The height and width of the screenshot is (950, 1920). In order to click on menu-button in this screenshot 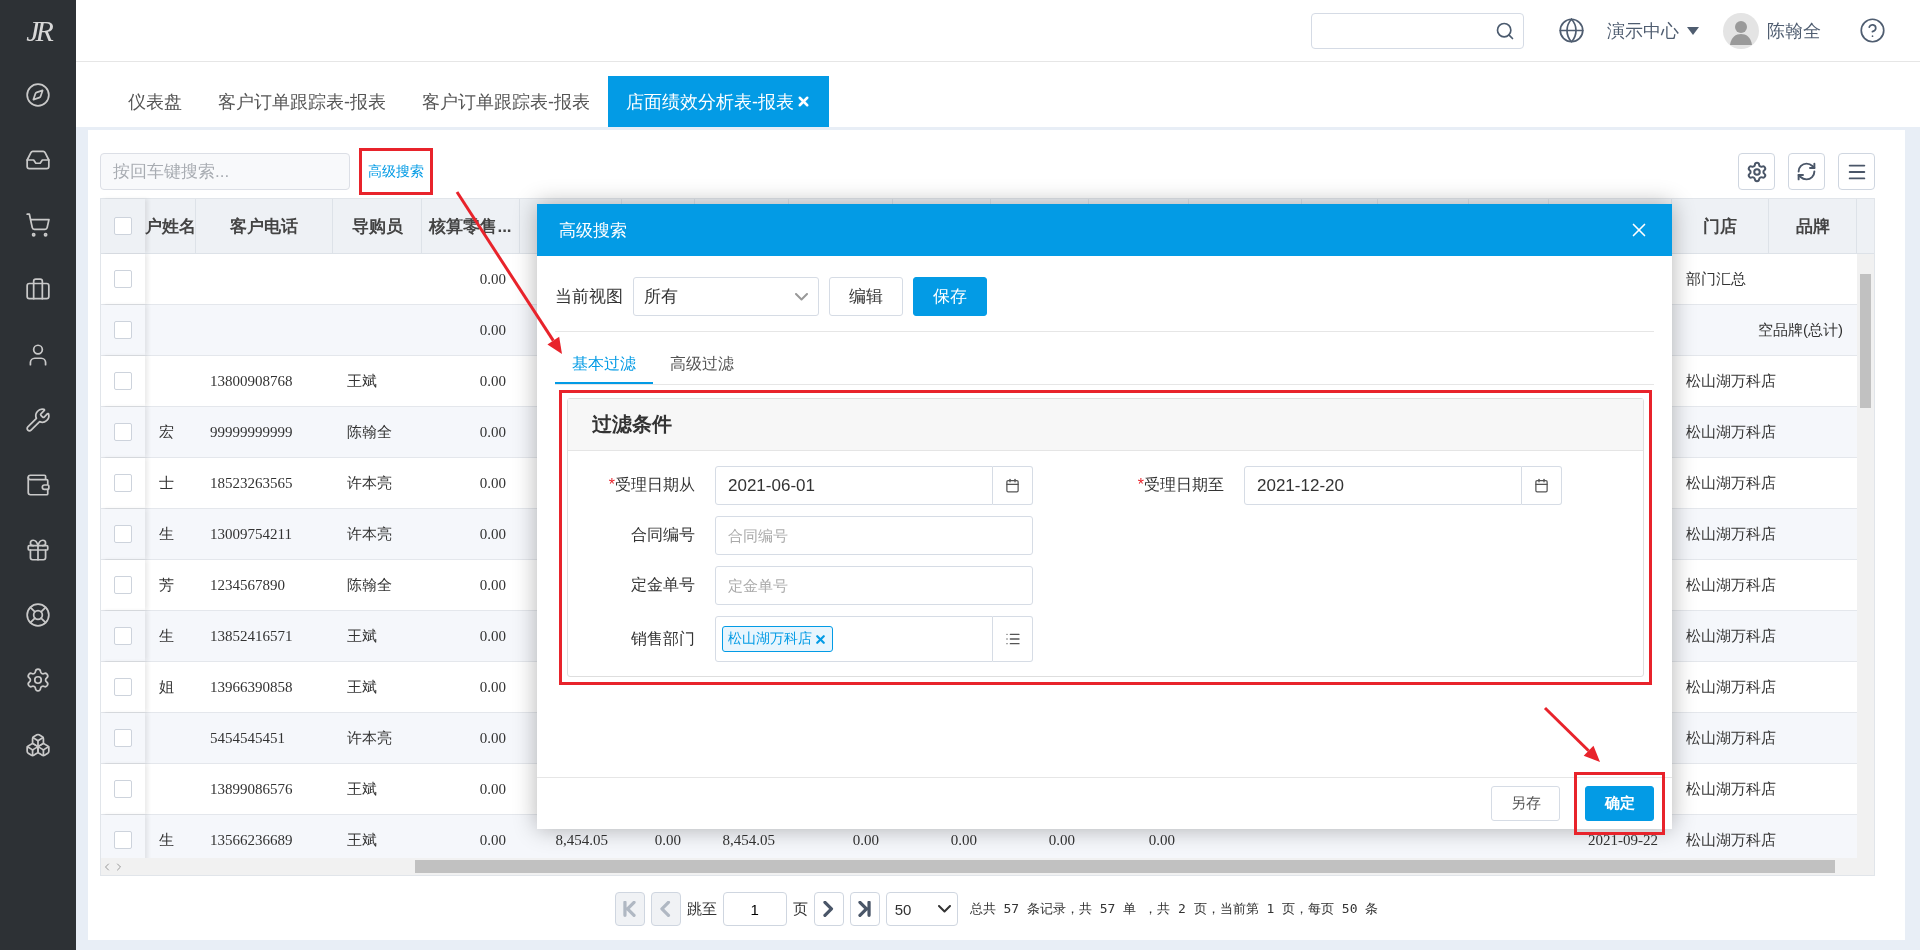, I will do `click(1856, 171)`.